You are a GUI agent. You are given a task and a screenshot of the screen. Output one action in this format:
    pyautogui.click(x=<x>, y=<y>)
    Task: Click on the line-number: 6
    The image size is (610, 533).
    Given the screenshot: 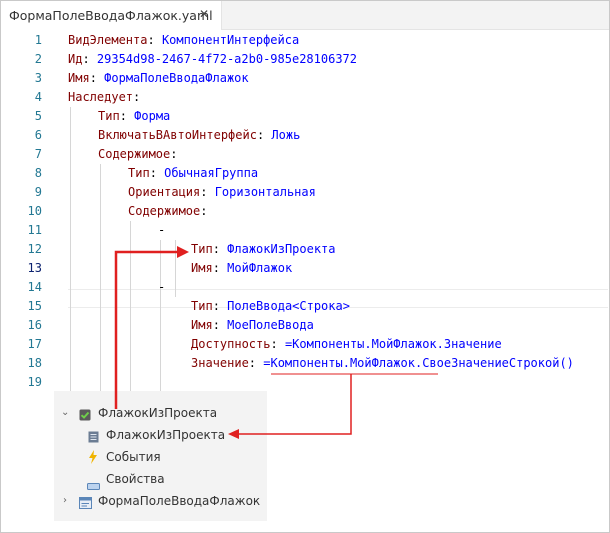 What is the action you would take?
    pyautogui.click(x=38, y=135)
    